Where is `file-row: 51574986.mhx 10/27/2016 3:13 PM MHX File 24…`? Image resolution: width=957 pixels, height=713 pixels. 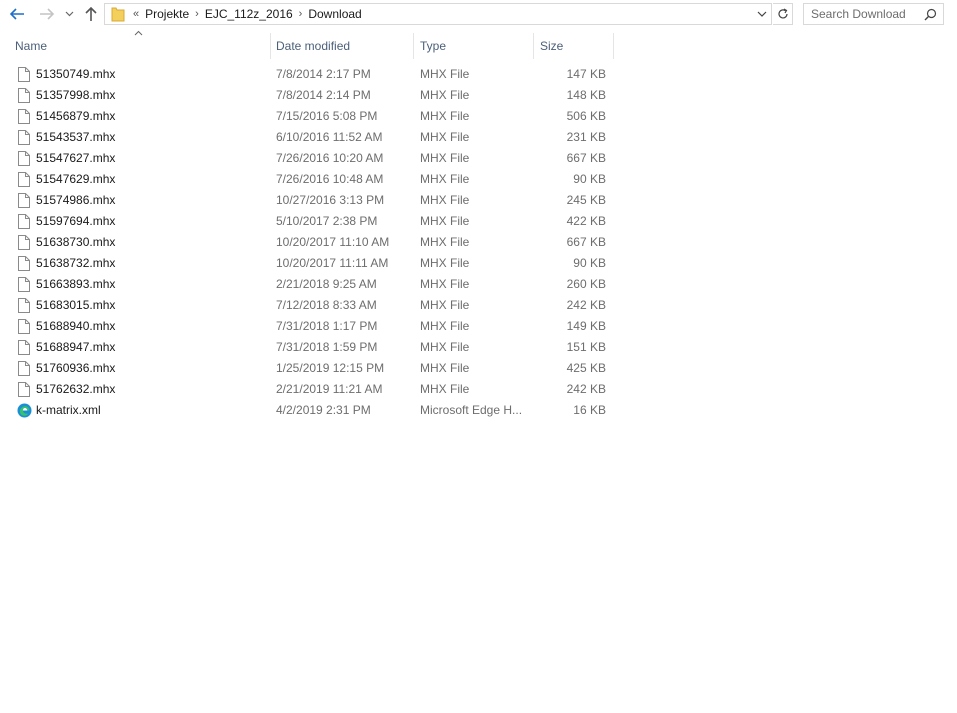 file-row: 51574986.mhx 10/27/2016 3:13 PM MHX File 24… is located at coordinates (307, 200).